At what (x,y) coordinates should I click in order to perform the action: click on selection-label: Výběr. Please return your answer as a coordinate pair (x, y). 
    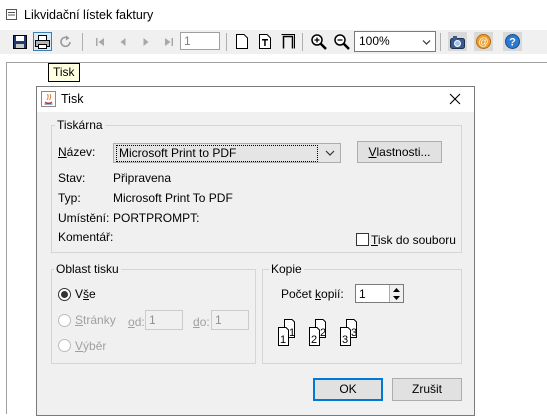
    Looking at the image, I should click on (91, 346).